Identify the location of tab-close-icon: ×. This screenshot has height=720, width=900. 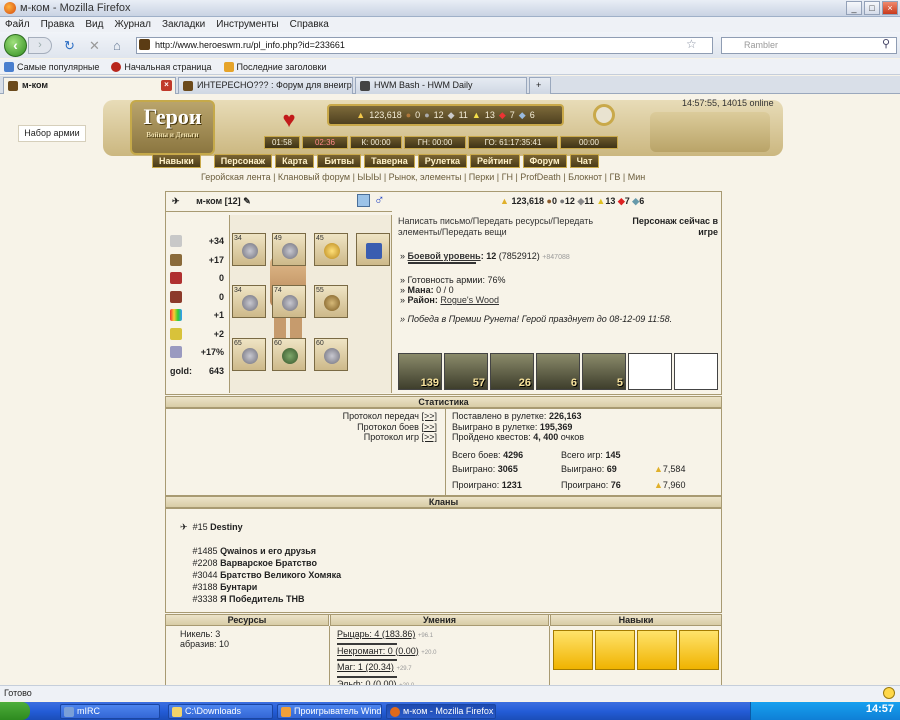
(166, 85).